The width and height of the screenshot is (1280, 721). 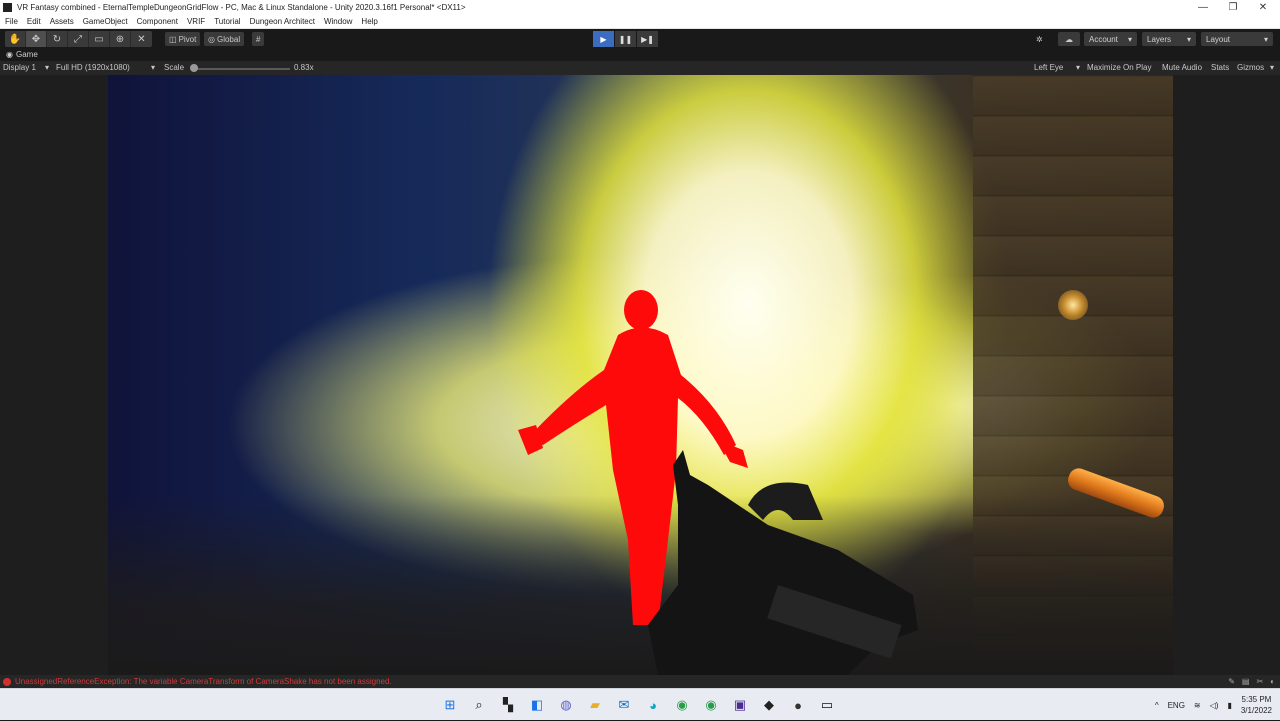 I want to click on menu-file: File, so click(x=11, y=21).